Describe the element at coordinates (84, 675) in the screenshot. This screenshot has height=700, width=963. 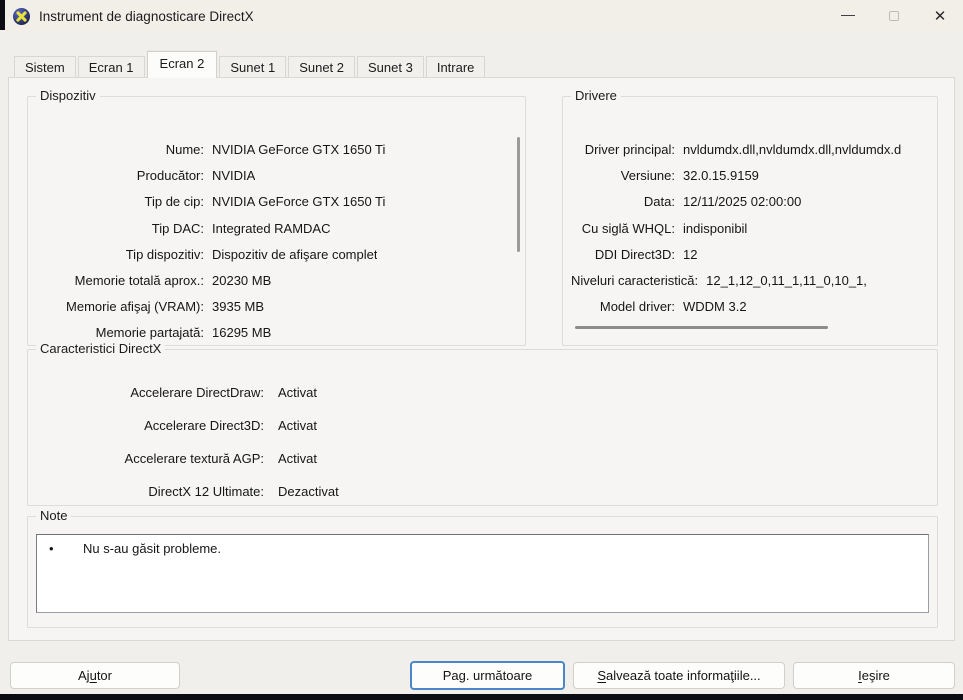
I see `button-label: Aj` at that location.